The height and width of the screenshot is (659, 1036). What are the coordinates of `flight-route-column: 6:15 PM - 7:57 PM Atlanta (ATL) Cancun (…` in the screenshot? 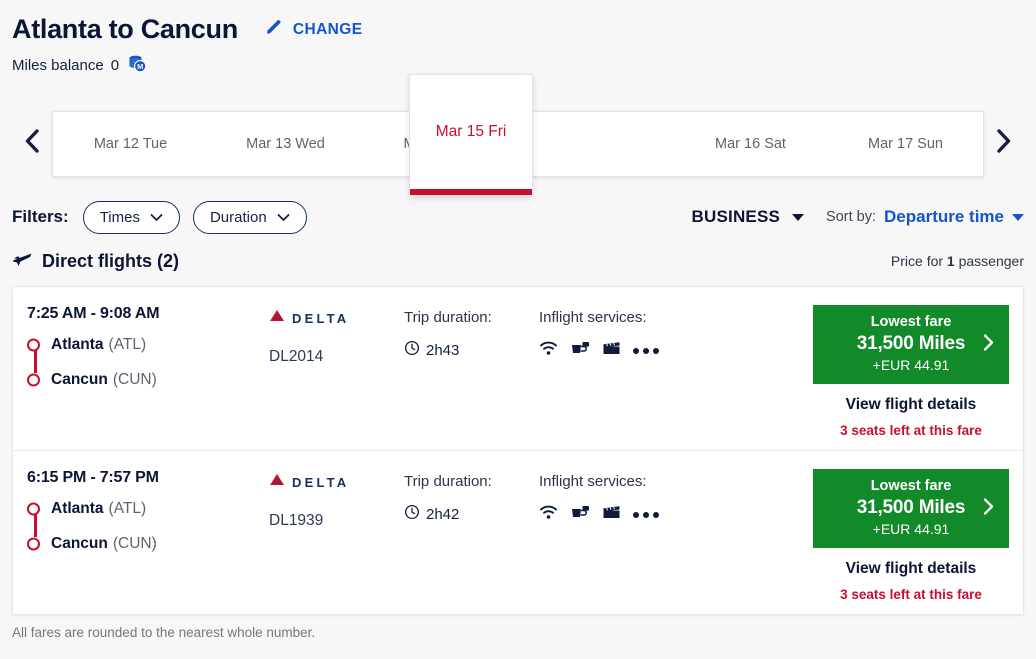 It's located at (141, 512).